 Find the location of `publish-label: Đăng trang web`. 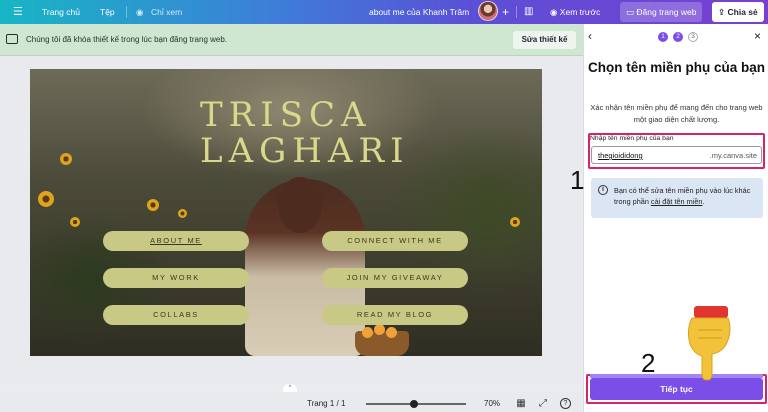

publish-label: Đăng trang web is located at coordinates (666, 12).